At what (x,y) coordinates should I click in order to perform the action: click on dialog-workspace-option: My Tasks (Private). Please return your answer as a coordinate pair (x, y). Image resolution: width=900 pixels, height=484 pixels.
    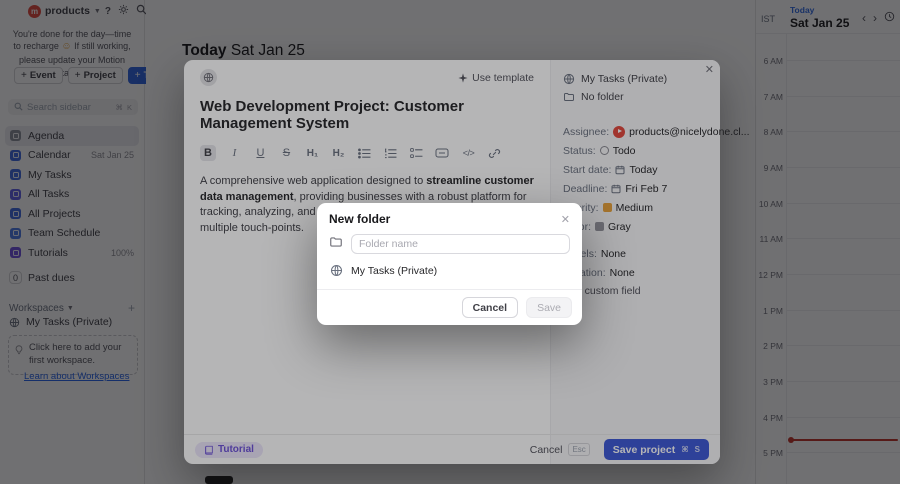
    Looking at the image, I should click on (449, 270).